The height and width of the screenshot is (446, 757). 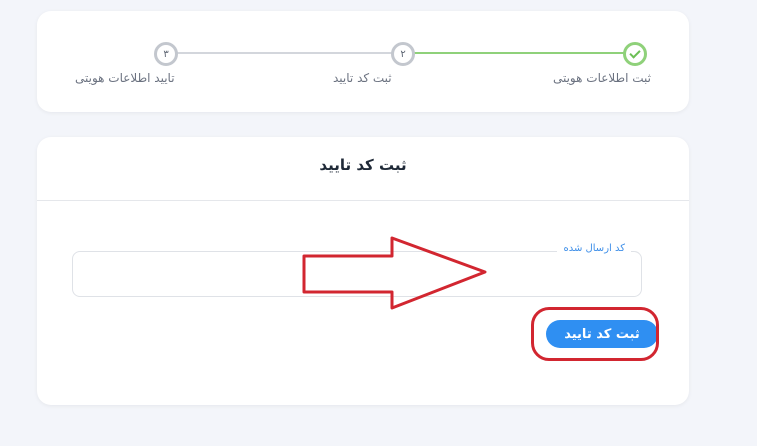 I want to click on check-icon, so click(x=635, y=53).